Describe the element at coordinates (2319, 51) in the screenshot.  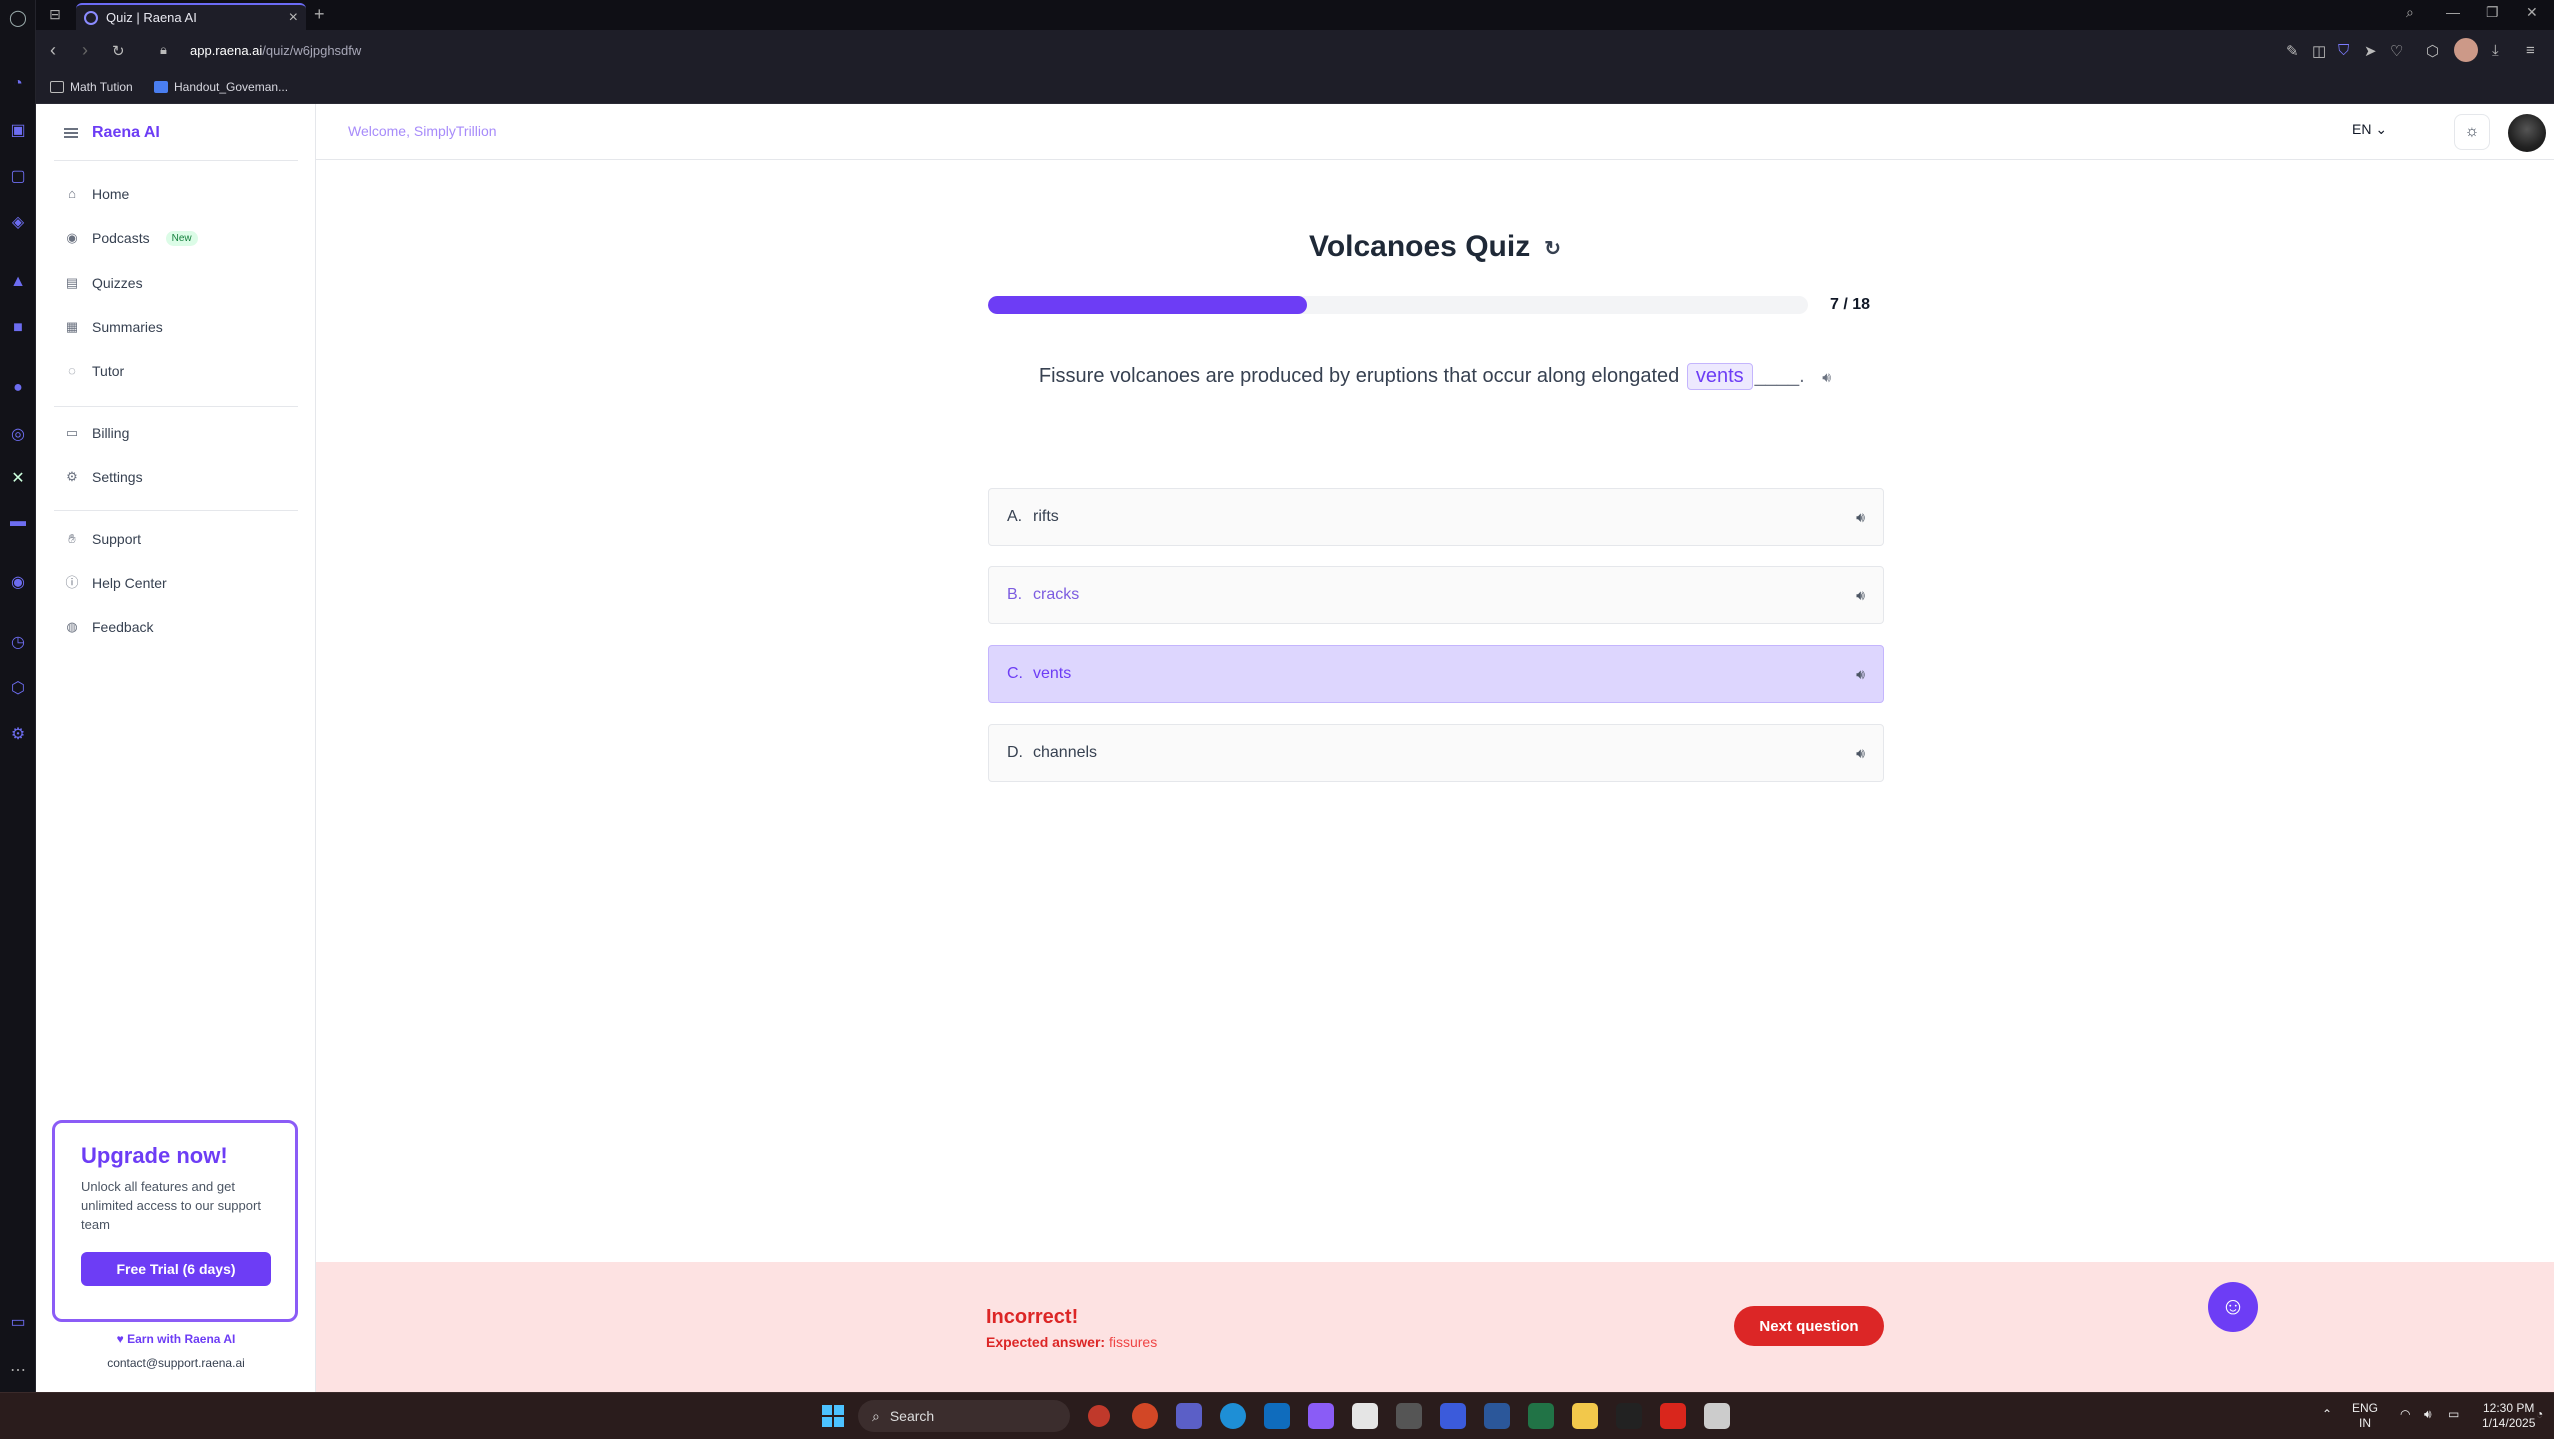
I see `camera-icon: ◫` at that location.